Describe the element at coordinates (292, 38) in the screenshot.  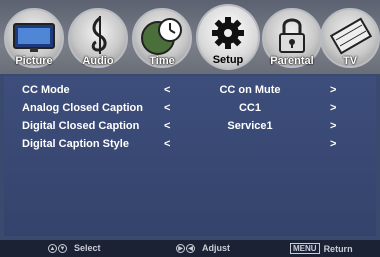
I see `tab-parental: Parental` at that location.